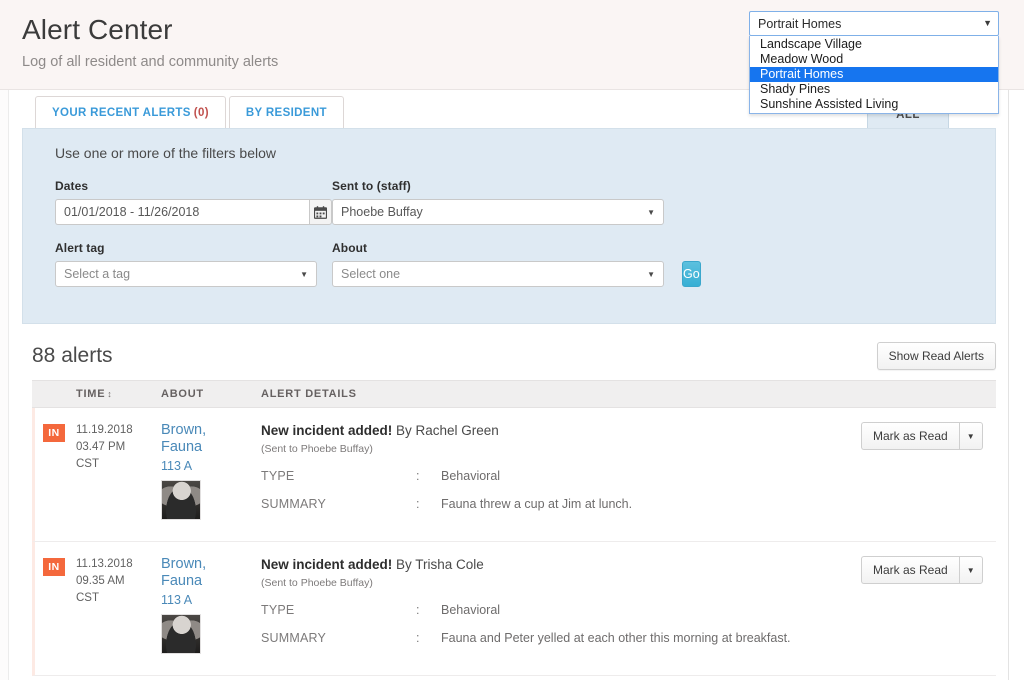  What do you see at coordinates (132, 212) in the screenshot?
I see `date-range-value: 01/01/2018 - 11/26/2018` at bounding box center [132, 212].